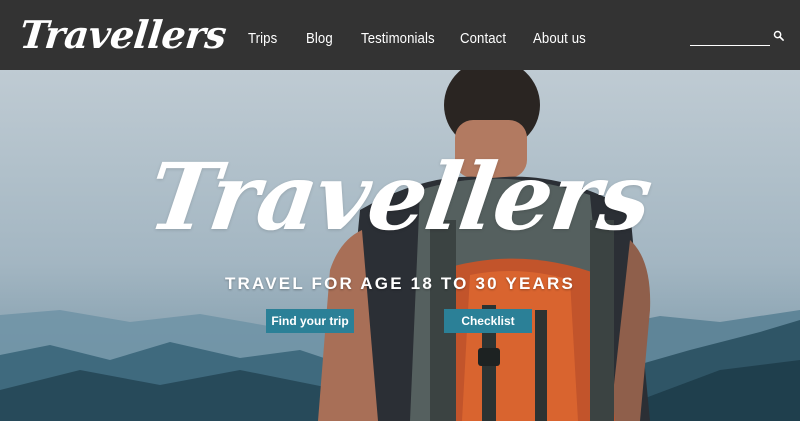 The height and width of the screenshot is (421, 800). Describe the element at coordinates (483, 38) in the screenshot. I see `nav-link-contact: Contact` at that location.